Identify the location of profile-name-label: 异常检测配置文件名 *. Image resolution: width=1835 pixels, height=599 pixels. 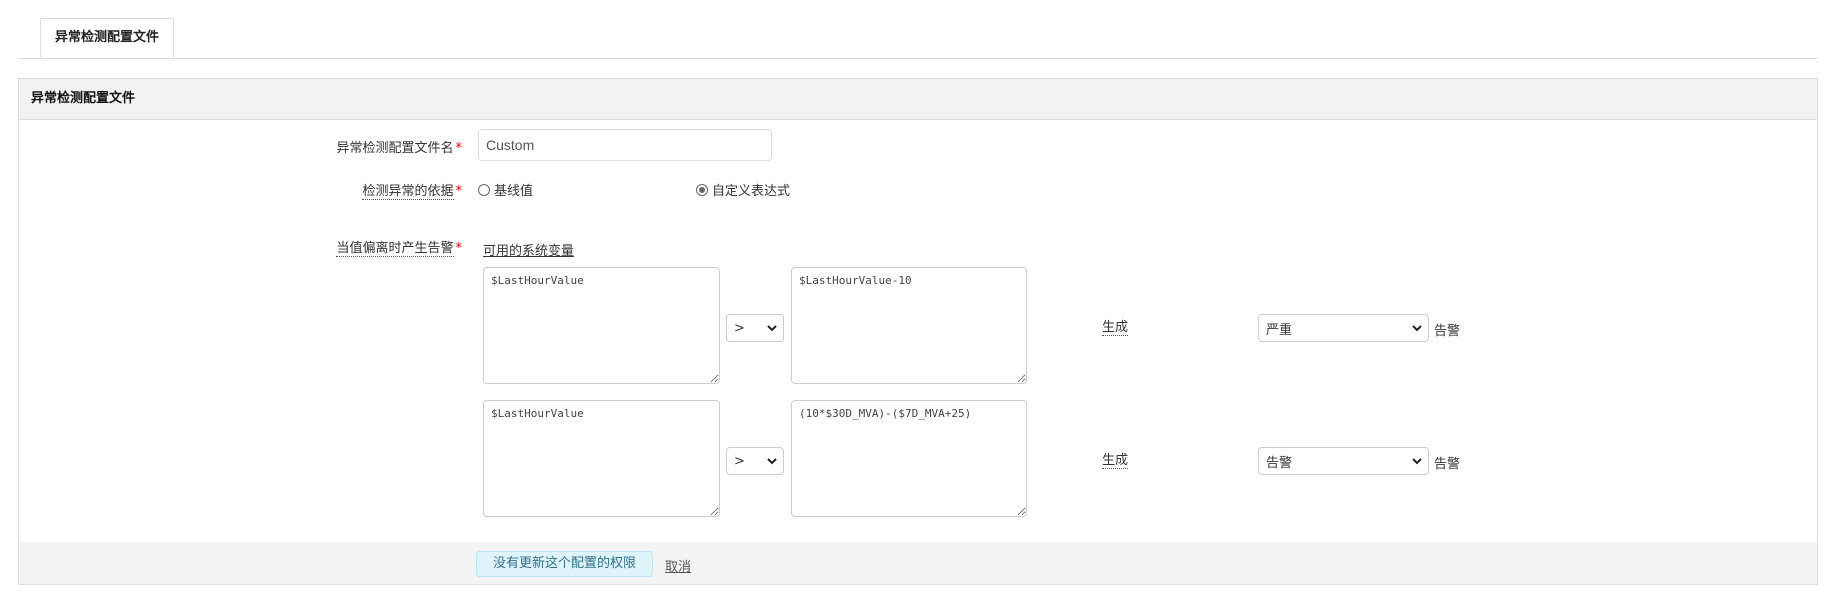
(399, 146).